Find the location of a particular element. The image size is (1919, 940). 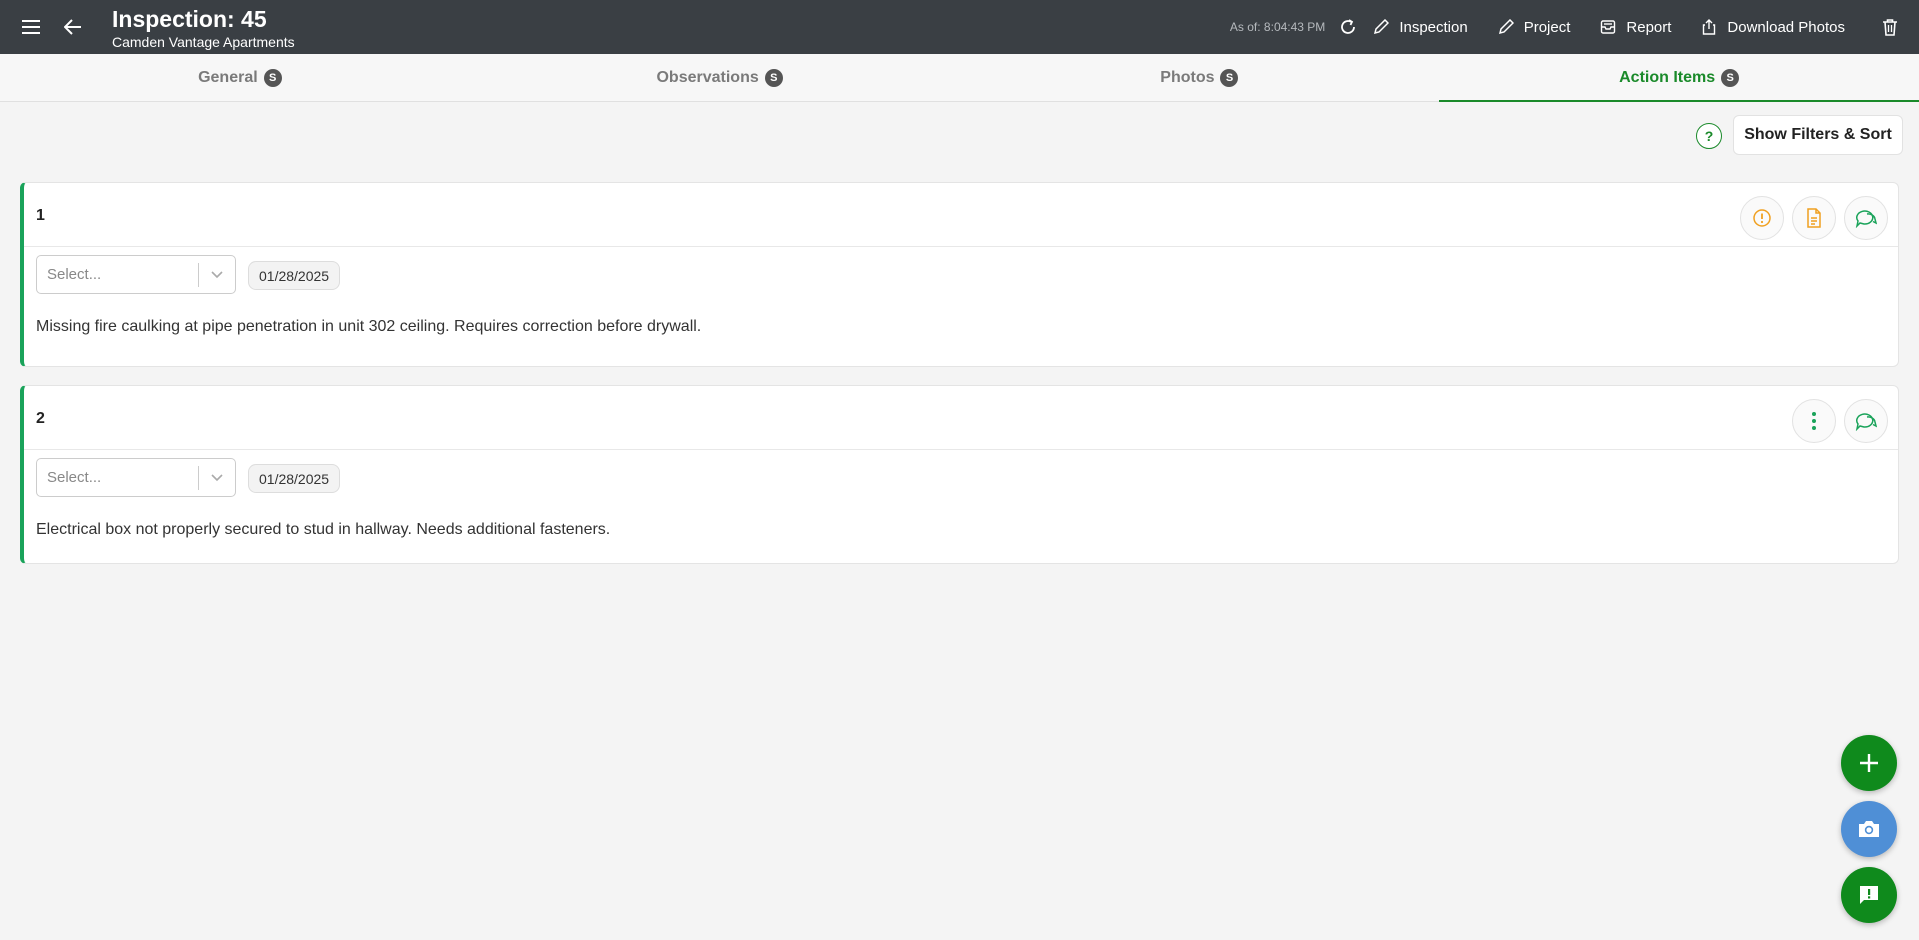

share-upload-icon is located at coordinates (1709, 27).